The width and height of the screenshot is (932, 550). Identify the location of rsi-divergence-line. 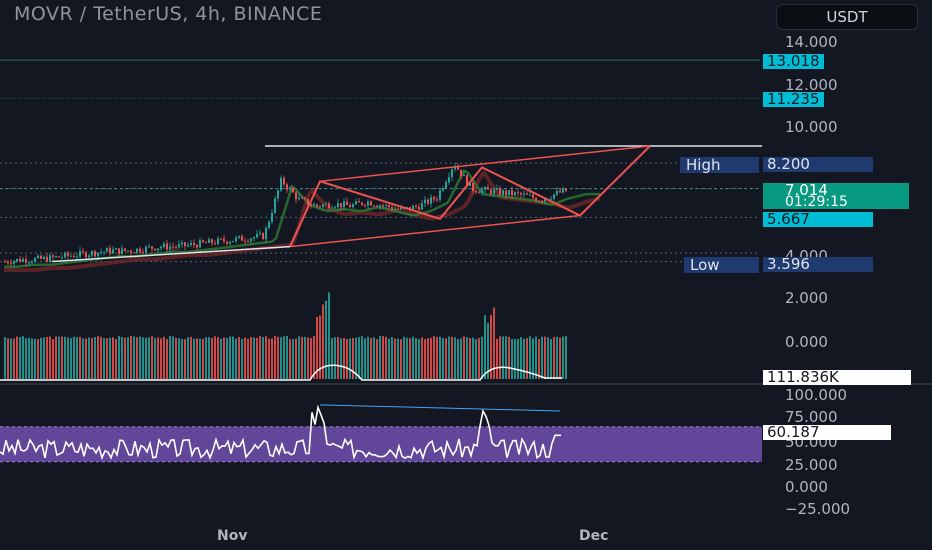
(440, 408).